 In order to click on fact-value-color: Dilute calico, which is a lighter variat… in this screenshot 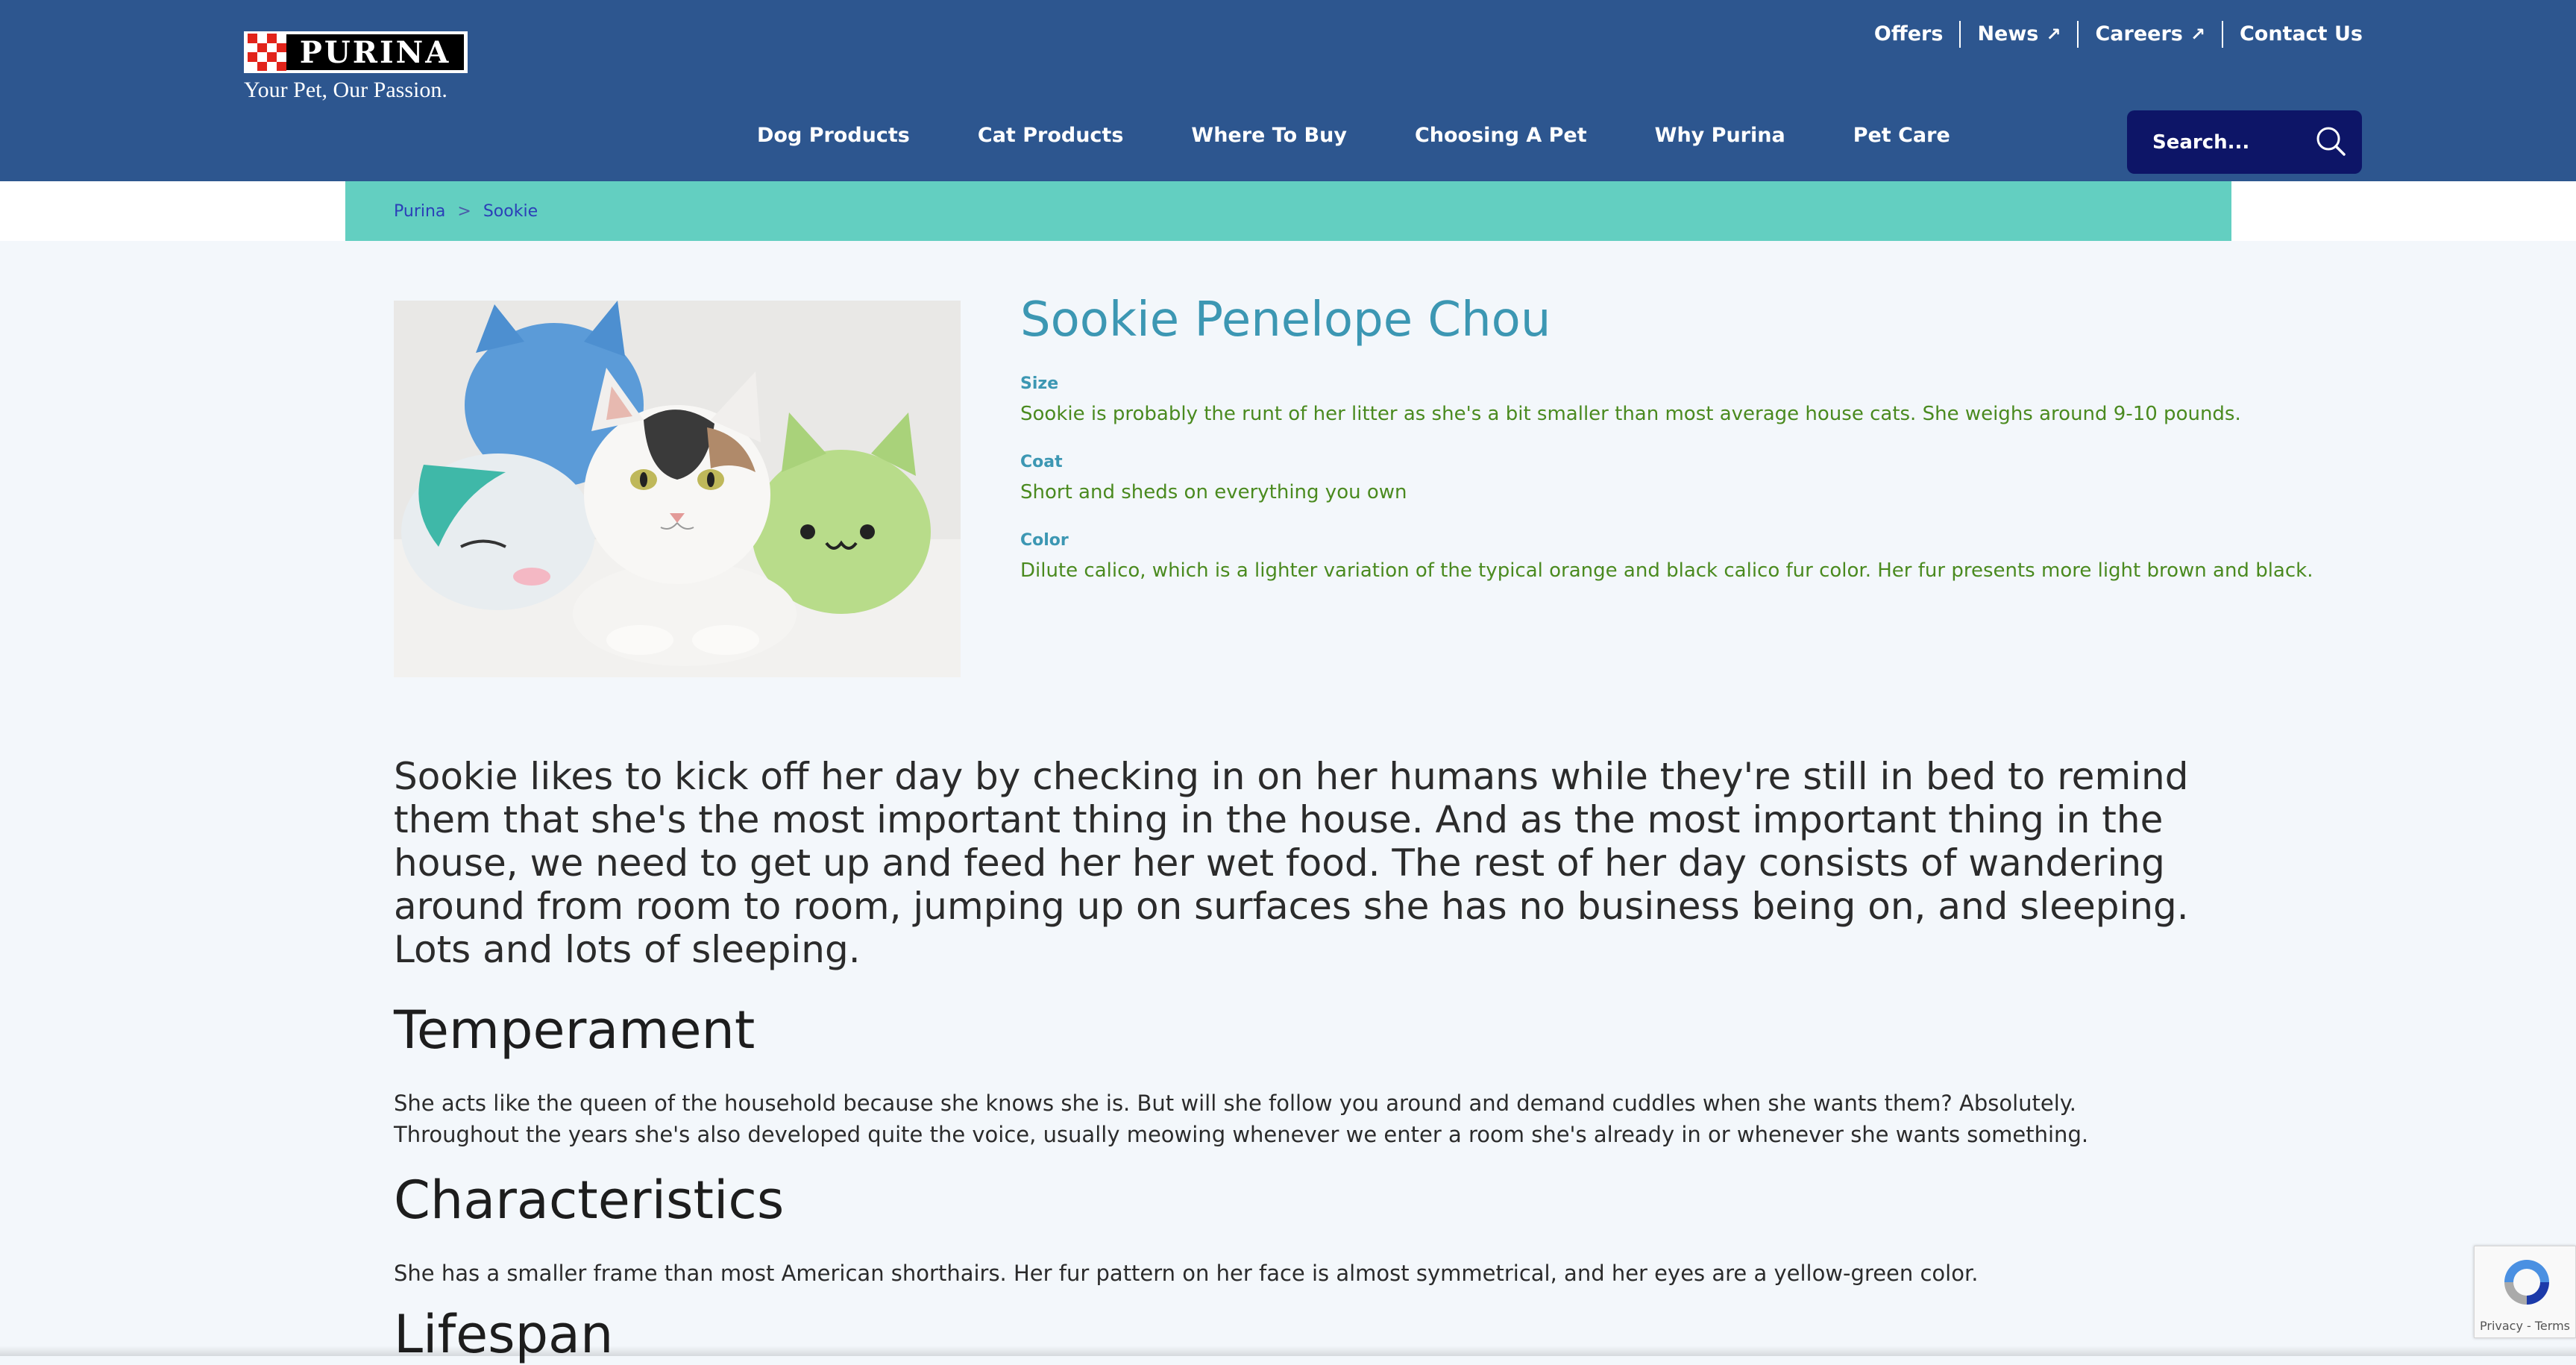, I will do `click(1667, 570)`.